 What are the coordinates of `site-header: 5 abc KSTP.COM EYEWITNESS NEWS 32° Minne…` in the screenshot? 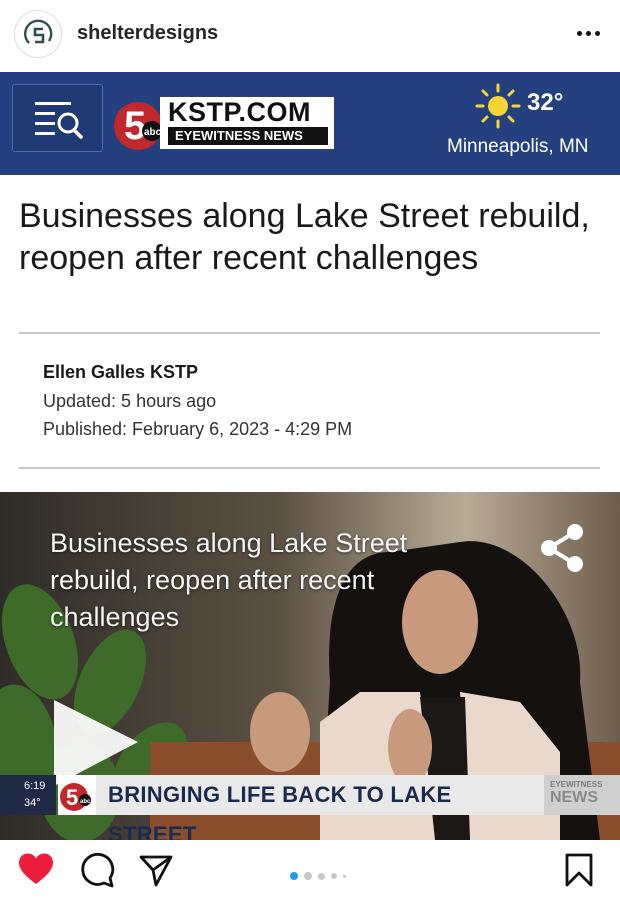 It's located at (310, 123).